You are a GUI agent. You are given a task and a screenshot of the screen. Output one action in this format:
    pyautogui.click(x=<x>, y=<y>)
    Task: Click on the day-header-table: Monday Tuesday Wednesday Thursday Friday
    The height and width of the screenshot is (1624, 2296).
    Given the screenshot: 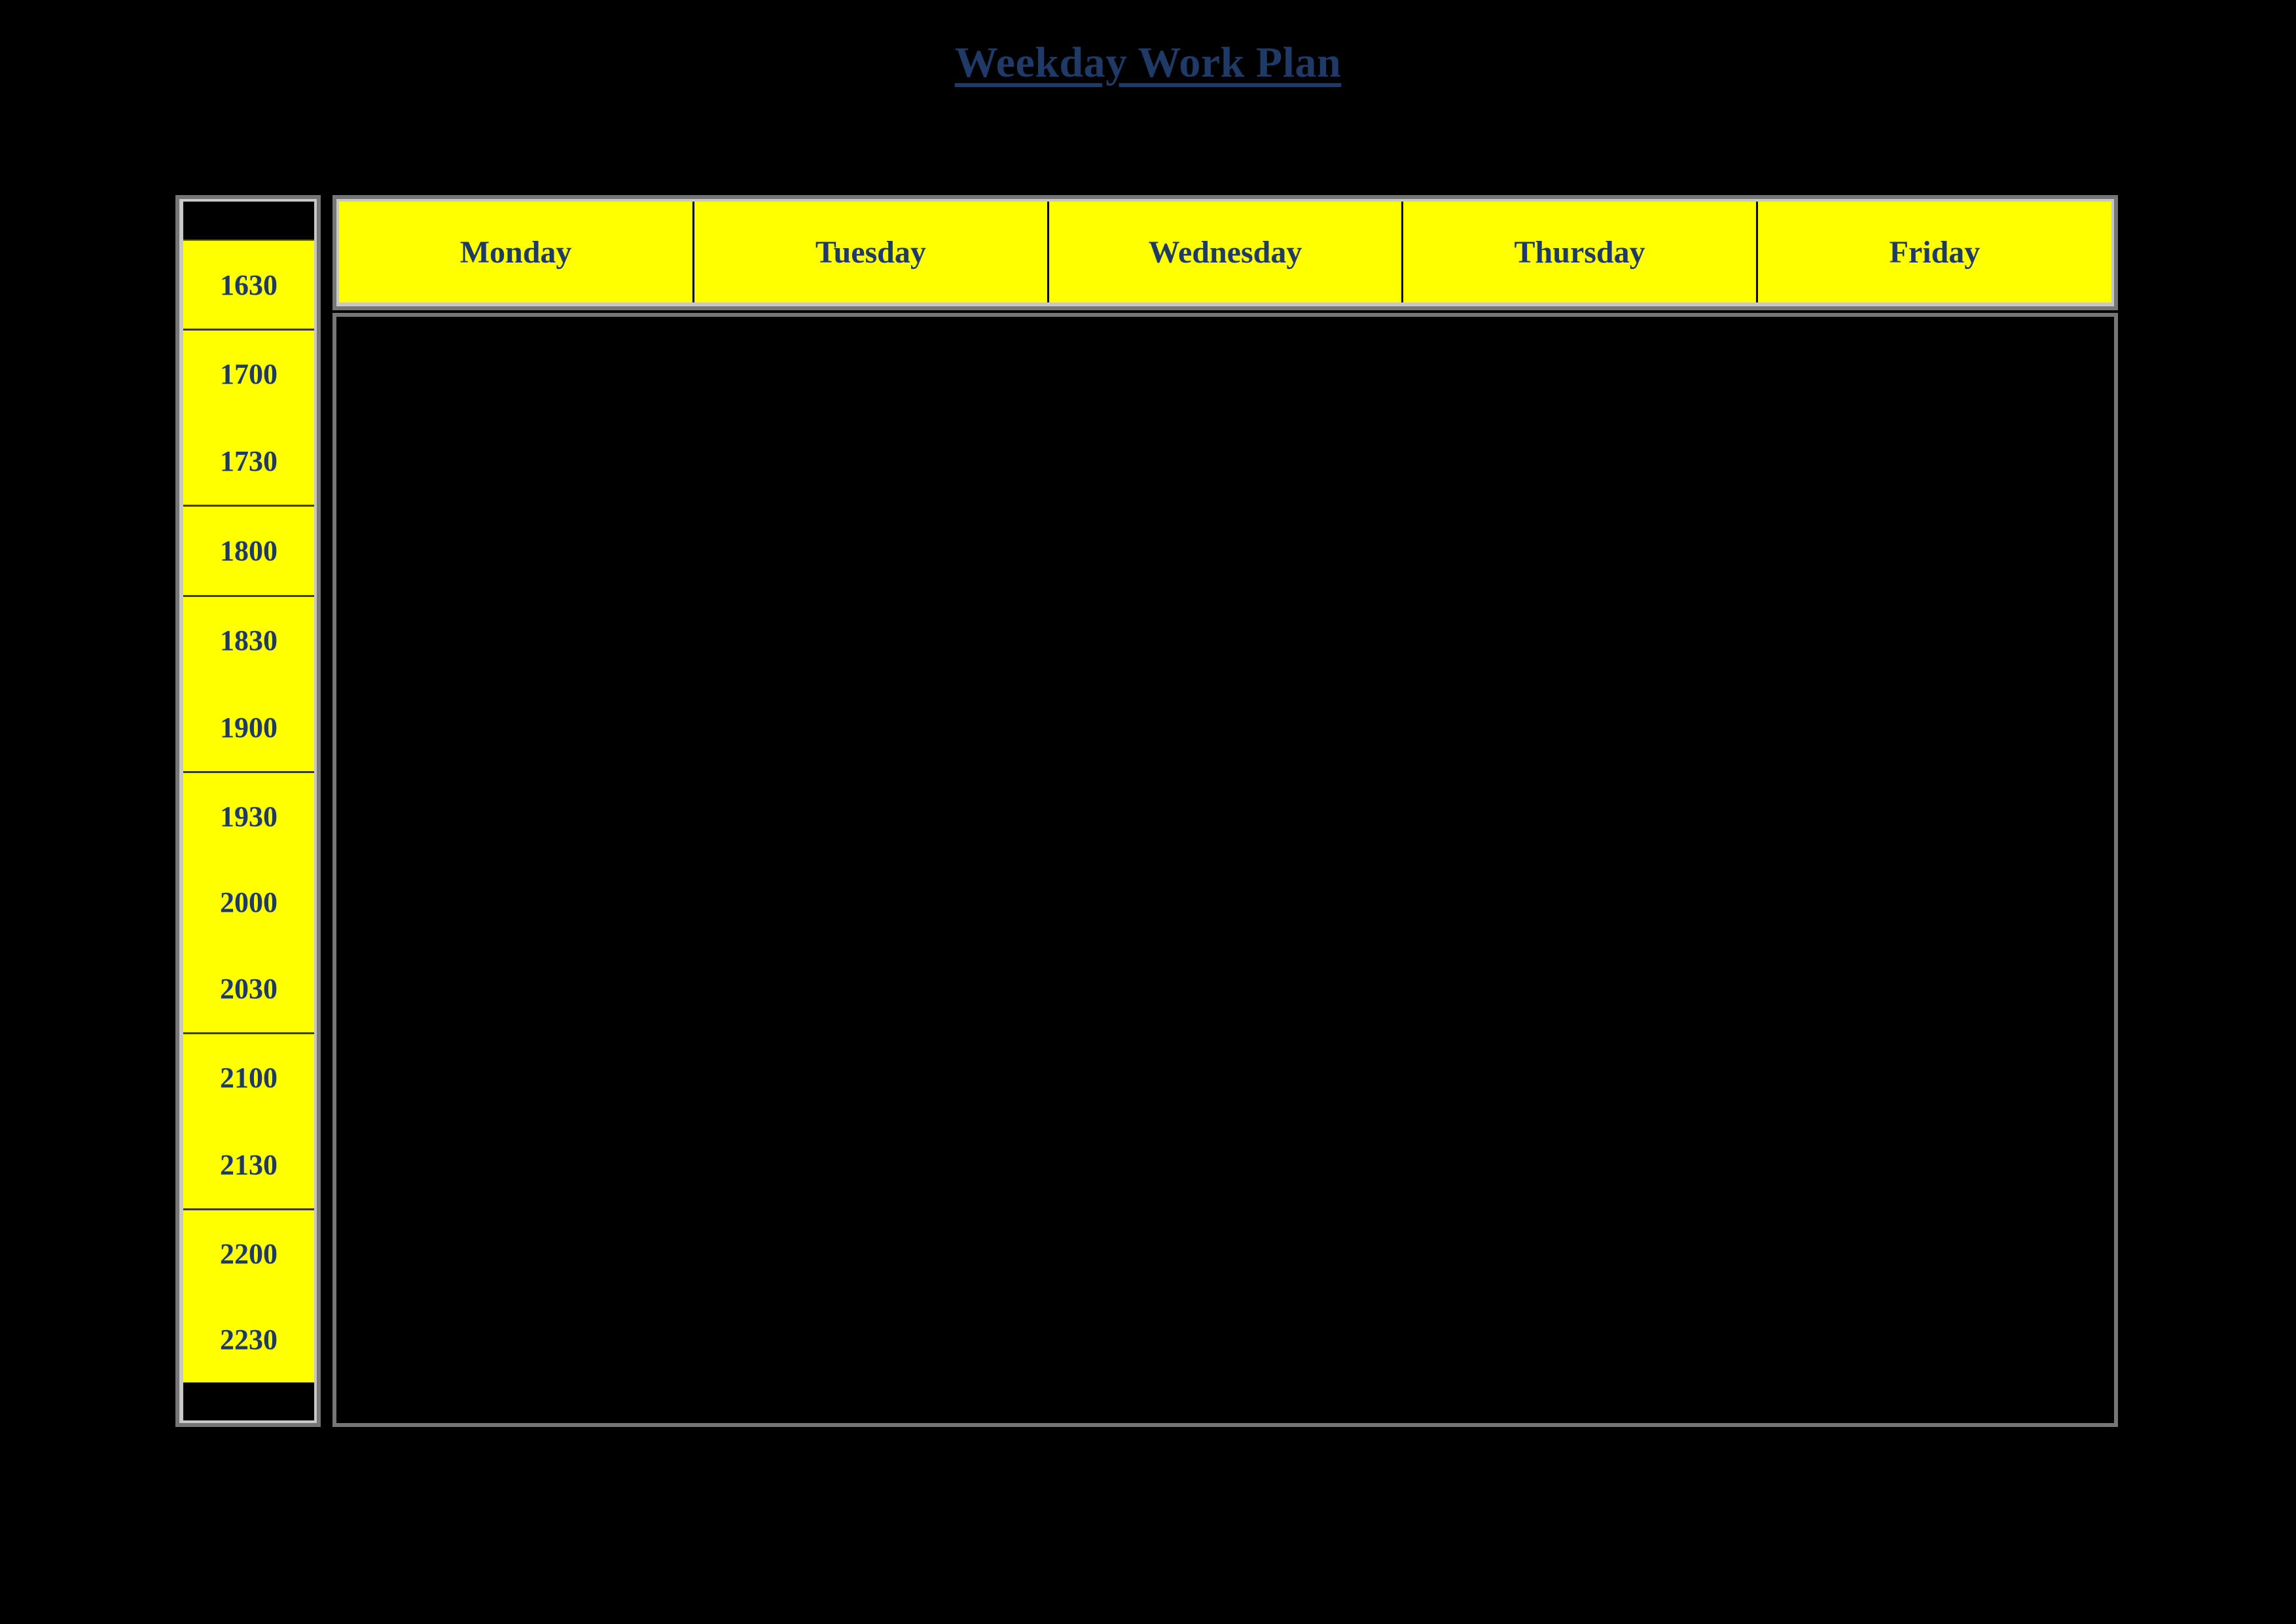 What is the action you would take?
    pyautogui.click(x=1225, y=252)
    